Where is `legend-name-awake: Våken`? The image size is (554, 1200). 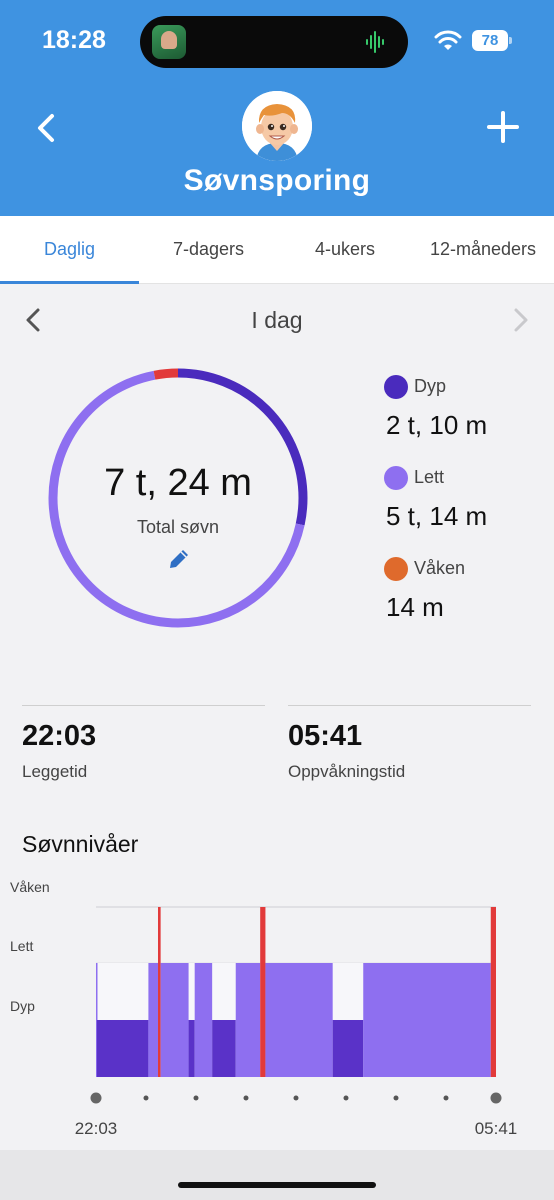
legend-name-awake: Våken is located at coordinates (440, 568).